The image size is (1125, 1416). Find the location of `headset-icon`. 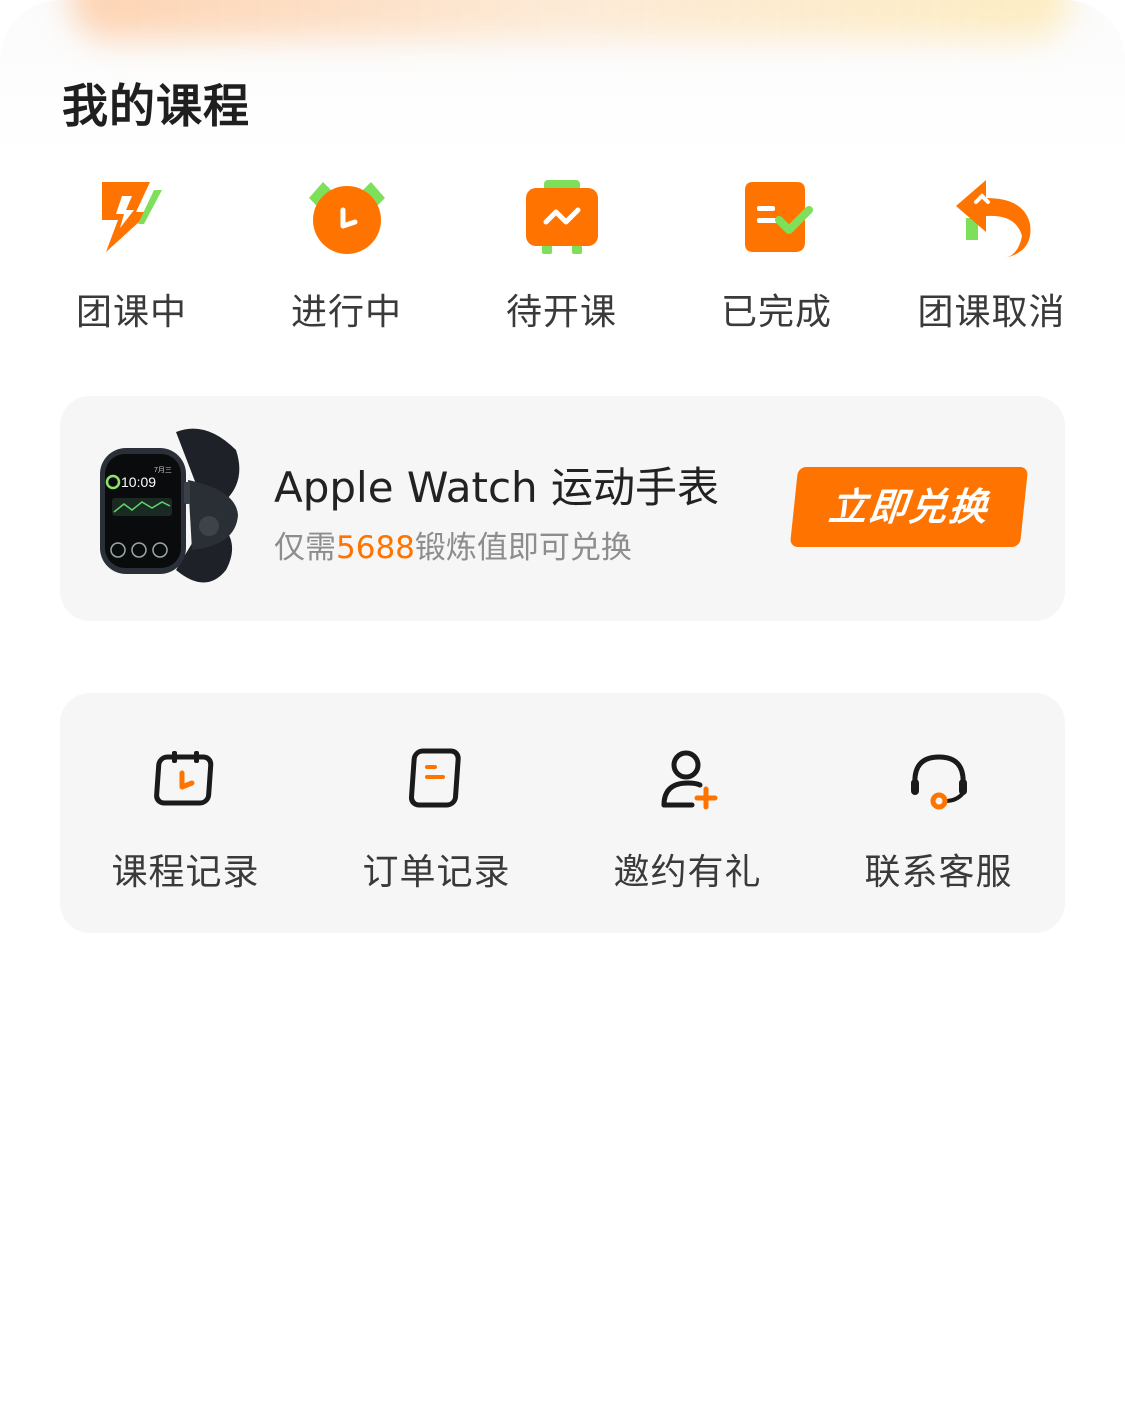

headset-icon is located at coordinates (938, 782).